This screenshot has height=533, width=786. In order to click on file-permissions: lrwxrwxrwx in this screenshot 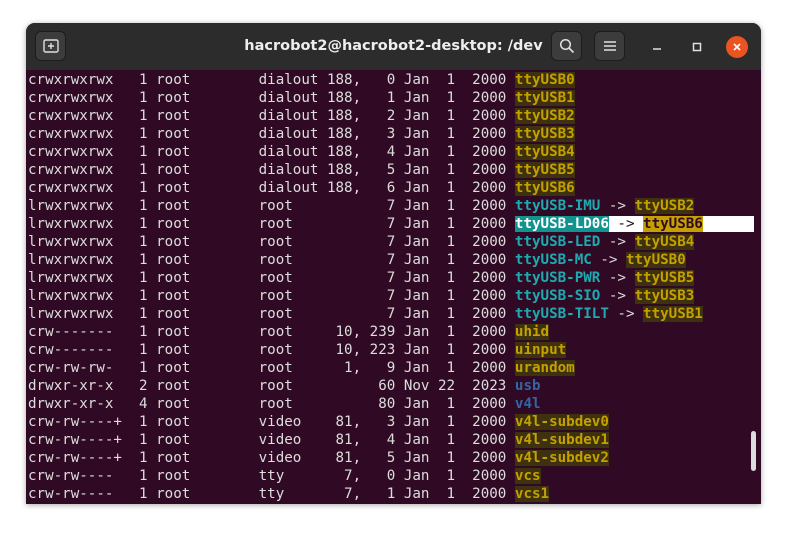, I will do `click(75, 314)`.